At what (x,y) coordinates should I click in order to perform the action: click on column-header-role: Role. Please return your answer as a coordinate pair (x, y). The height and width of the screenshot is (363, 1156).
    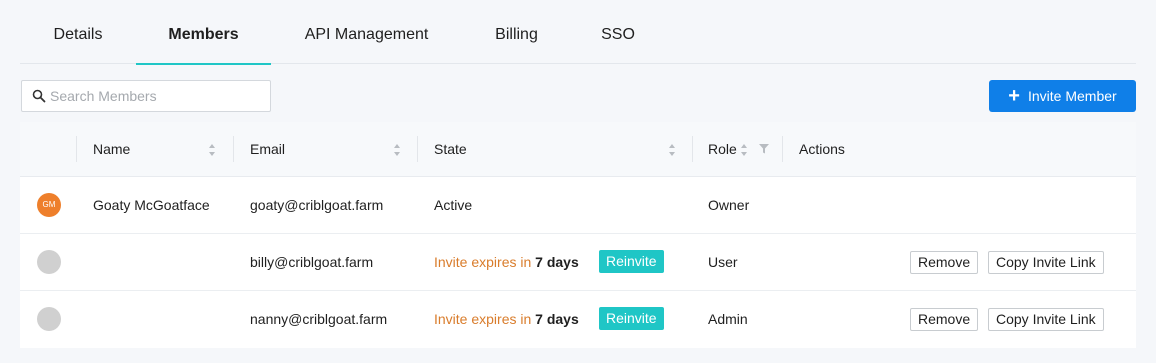
    Looking at the image, I should click on (722, 149).